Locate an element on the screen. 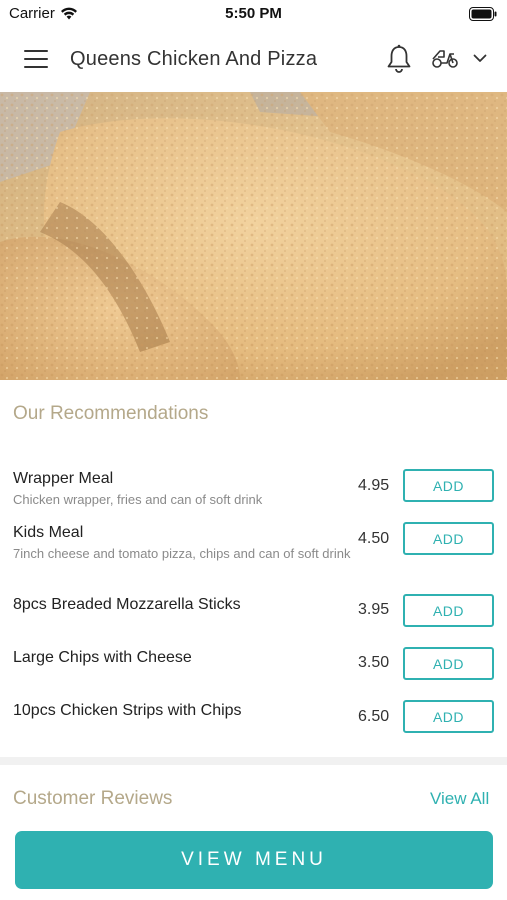 The width and height of the screenshot is (507, 900). section-divider is located at coordinates (253, 761).